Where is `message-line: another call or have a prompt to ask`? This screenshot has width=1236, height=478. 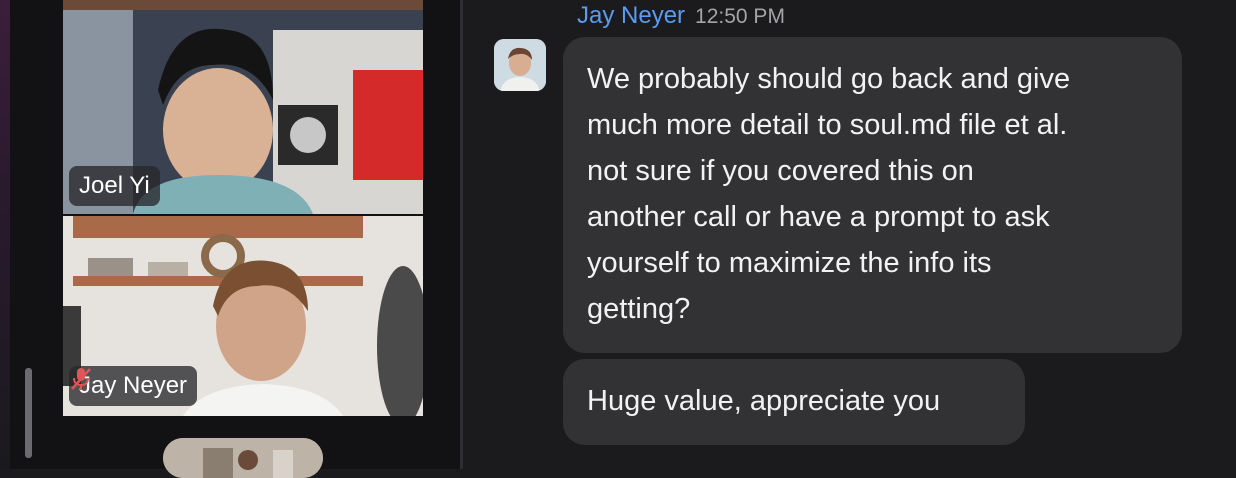
message-line: another call or have a prompt to ask is located at coordinates (818, 217).